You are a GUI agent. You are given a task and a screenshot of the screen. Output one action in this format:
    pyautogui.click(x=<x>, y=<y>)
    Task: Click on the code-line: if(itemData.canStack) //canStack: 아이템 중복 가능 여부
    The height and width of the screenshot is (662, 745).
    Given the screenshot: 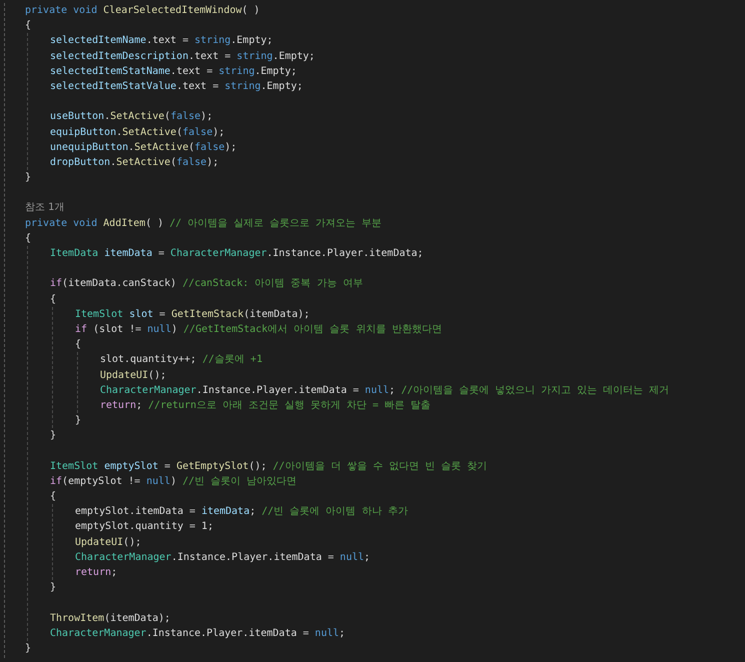 What is the action you would take?
    pyautogui.click(x=206, y=284)
    